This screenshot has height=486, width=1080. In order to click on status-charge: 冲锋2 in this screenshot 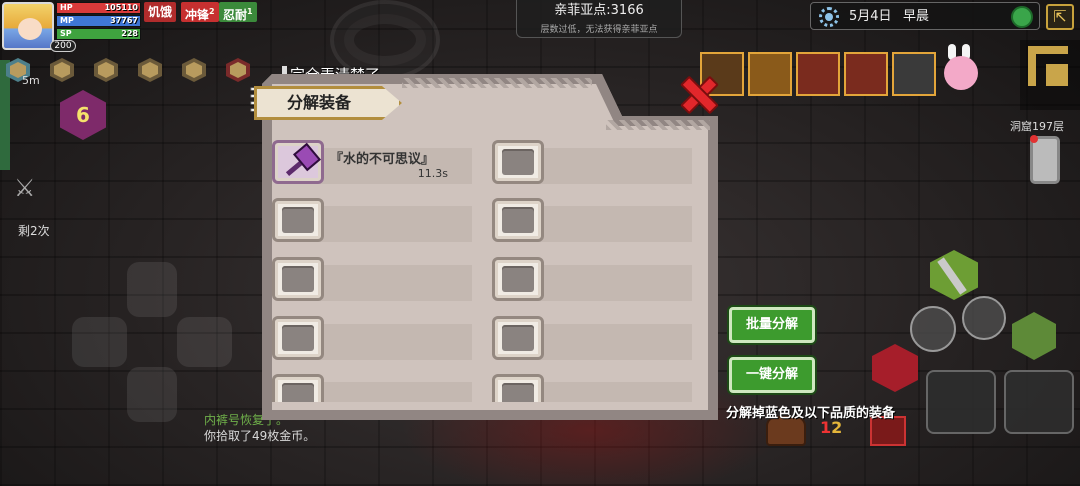, I will do `click(200, 12)`.